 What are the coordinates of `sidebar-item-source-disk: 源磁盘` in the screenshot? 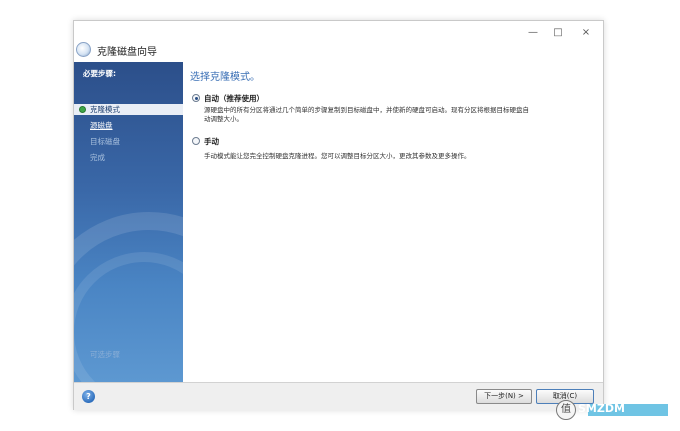 It's located at (128, 125).